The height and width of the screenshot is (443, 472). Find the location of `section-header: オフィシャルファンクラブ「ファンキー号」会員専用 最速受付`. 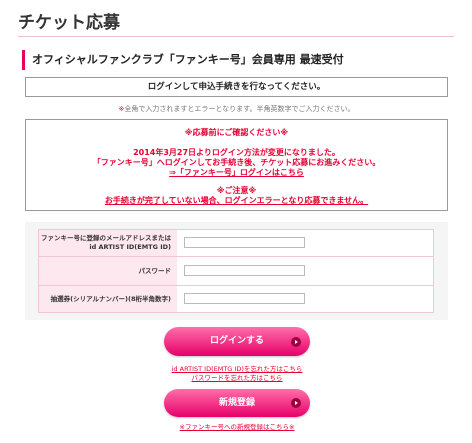

section-header: オフィシャルファンクラブ「ファンキー号」会員専用 最速受付 is located at coordinates (236, 60).